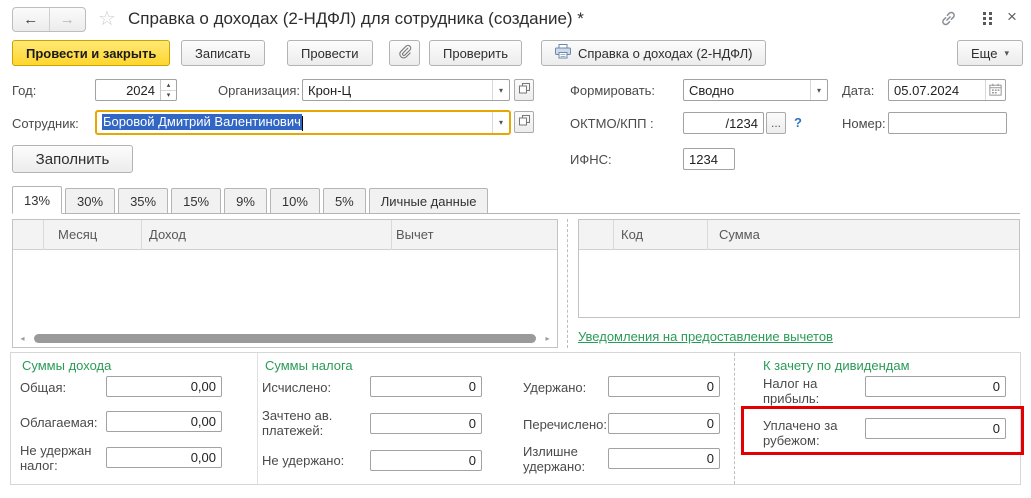 This screenshot has width=1031, height=498. I want to click on column-header-deduction: Вычет, so click(415, 234).